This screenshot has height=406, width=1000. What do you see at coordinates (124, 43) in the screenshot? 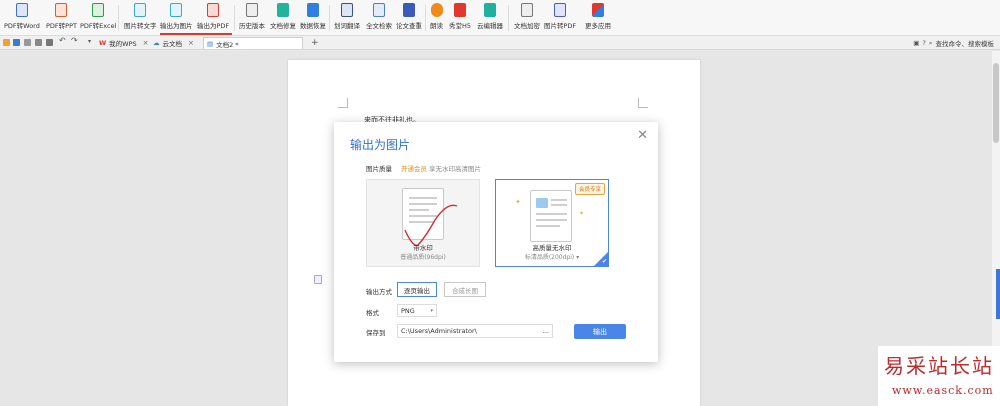
I see `tab-my-wps: W 我的WPS ×` at bounding box center [124, 43].